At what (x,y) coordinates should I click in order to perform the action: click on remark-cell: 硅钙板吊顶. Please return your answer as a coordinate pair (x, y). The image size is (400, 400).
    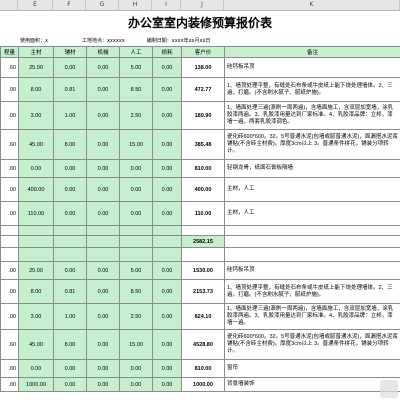
    Looking at the image, I should click on (312, 67).